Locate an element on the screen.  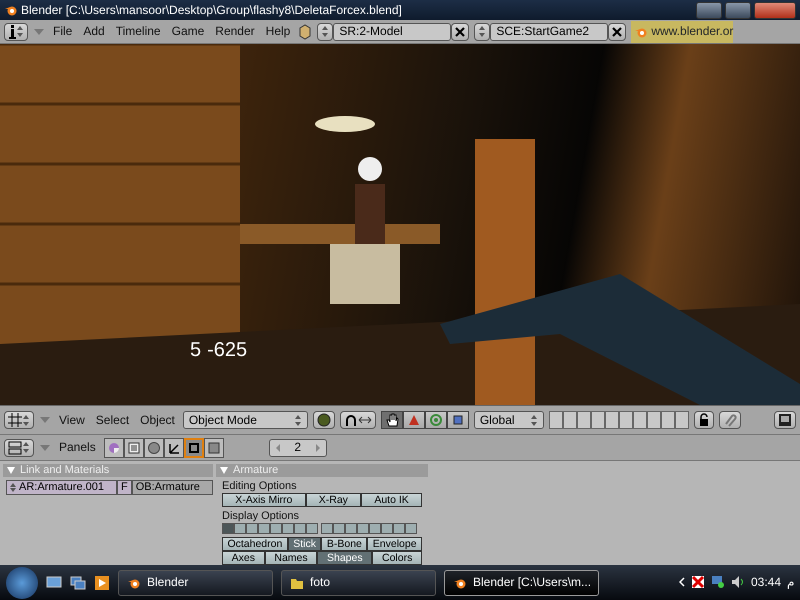
mode-dropdown: Object Mode is located at coordinates (245, 420).